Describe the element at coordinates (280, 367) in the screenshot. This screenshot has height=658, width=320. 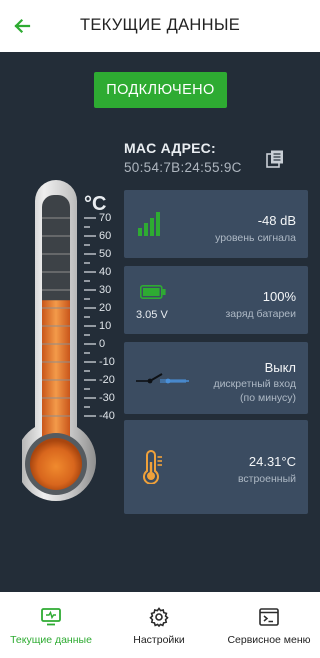
I see `input-state-value: Выкл` at that location.